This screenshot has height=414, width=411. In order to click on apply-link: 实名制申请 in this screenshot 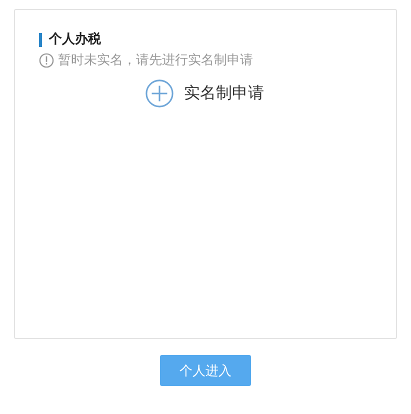, I will do `click(204, 93)`.